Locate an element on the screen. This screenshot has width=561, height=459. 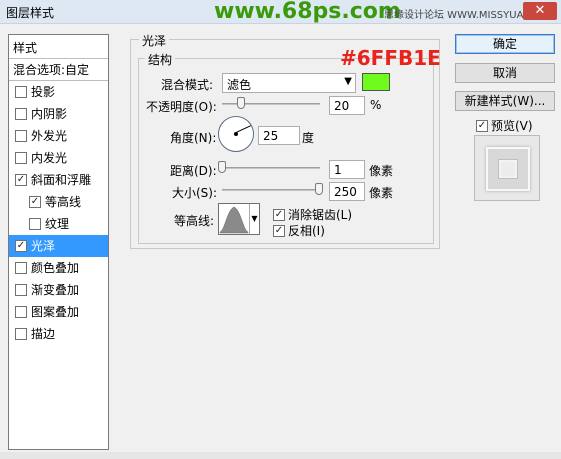
size-input: 250 is located at coordinates (347, 191).